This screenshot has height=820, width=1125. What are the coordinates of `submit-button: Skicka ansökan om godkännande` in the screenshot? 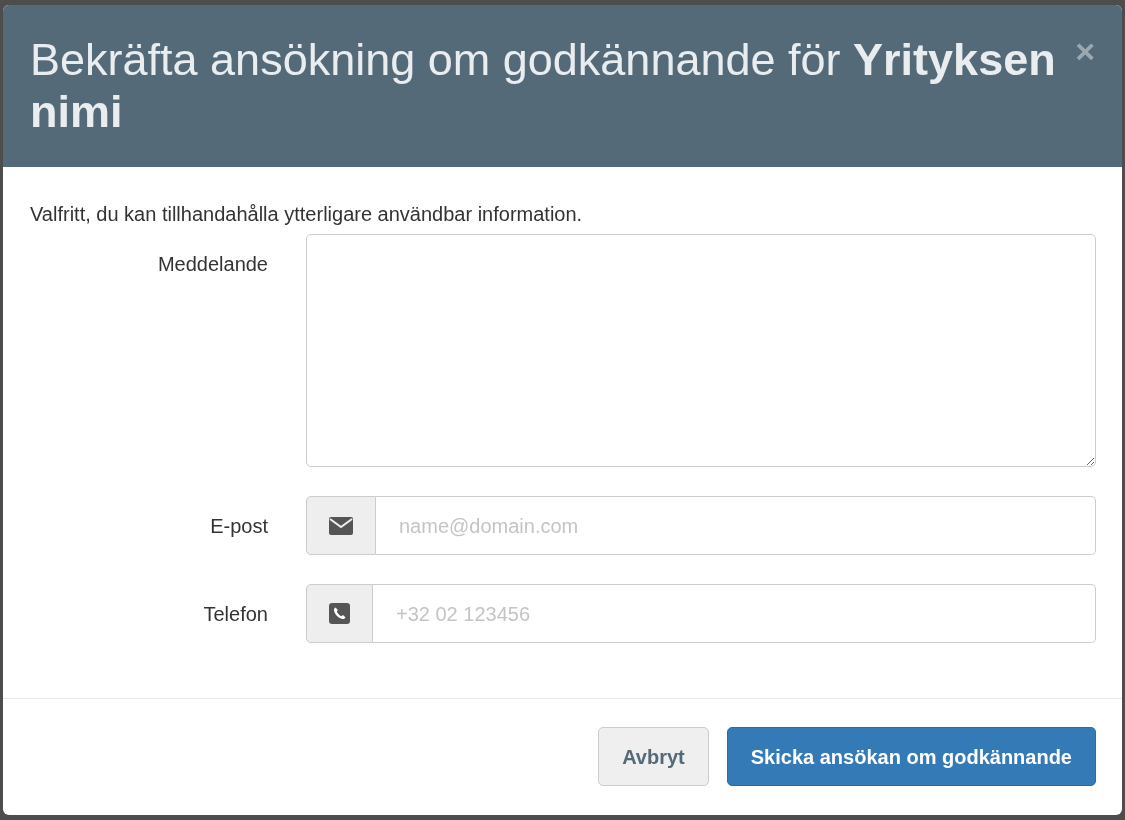 It's located at (911, 756).